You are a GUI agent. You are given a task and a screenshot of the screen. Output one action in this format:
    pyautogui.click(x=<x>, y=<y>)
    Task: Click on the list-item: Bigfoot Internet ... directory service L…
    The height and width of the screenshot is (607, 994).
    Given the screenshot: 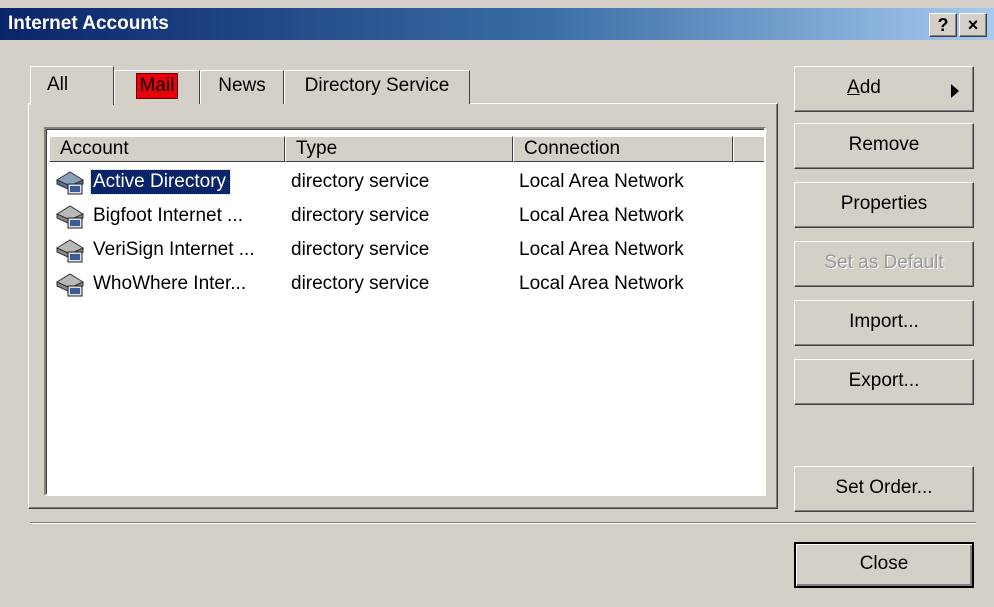 What is the action you would take?
    pyautogui.click(x=401, y=217)
    